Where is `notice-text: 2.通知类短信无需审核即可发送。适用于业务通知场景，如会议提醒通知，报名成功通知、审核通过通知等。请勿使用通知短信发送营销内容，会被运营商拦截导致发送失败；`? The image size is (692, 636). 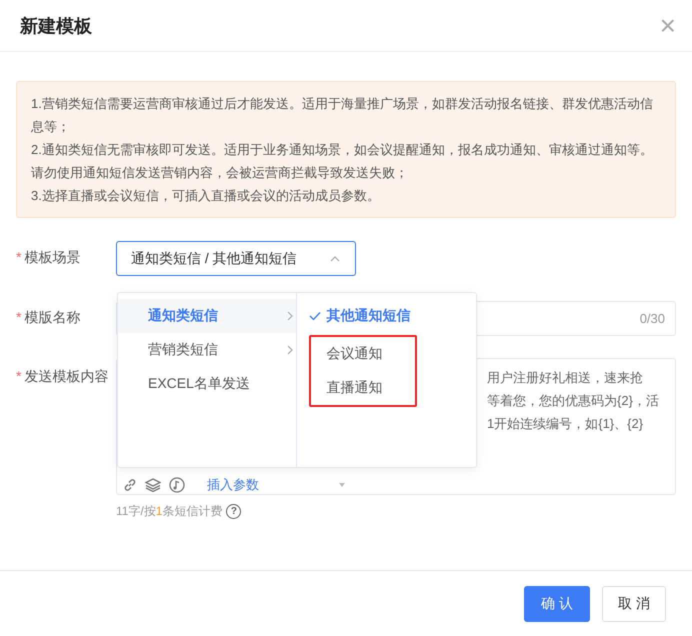
notice-text: 2.通知类短信无需审核即可发送。适用于业务通知场景，如会议提醒通知，报名成功通知、审核通过通知等。请勿使用通知短信发送营销内容，会被运营商拦截导致发送失败； is located at coordinates (342, 161).